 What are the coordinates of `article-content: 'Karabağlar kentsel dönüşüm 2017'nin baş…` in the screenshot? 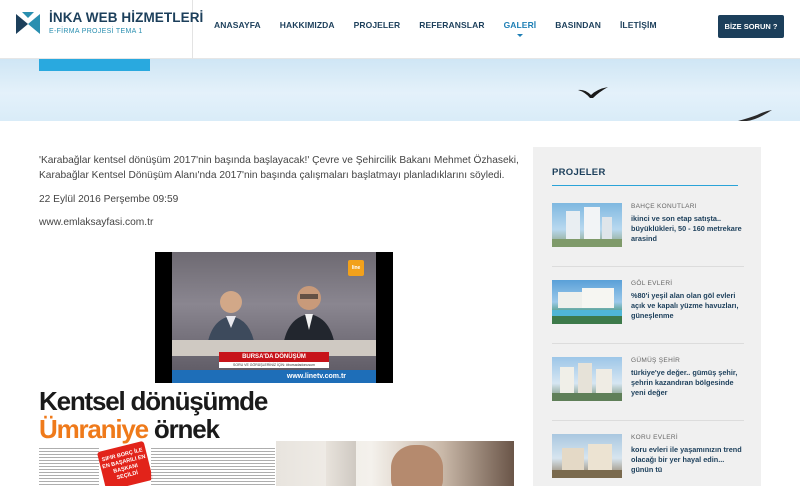 It's located at (279, 190).